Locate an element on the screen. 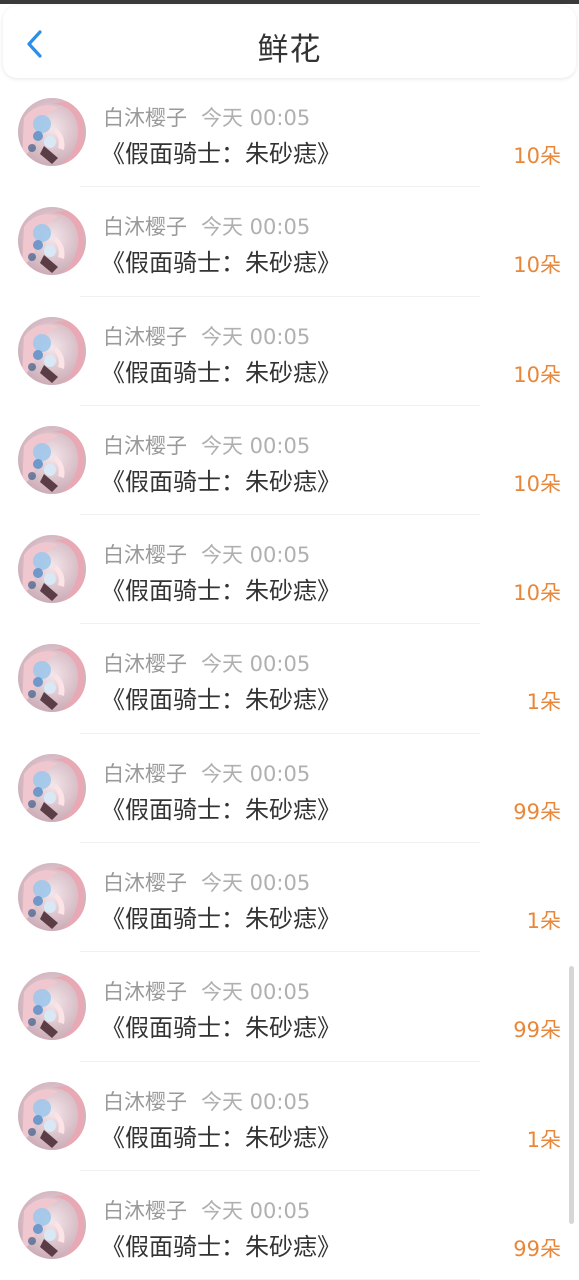  status-bar-strip is located at coordinates (289, 2).